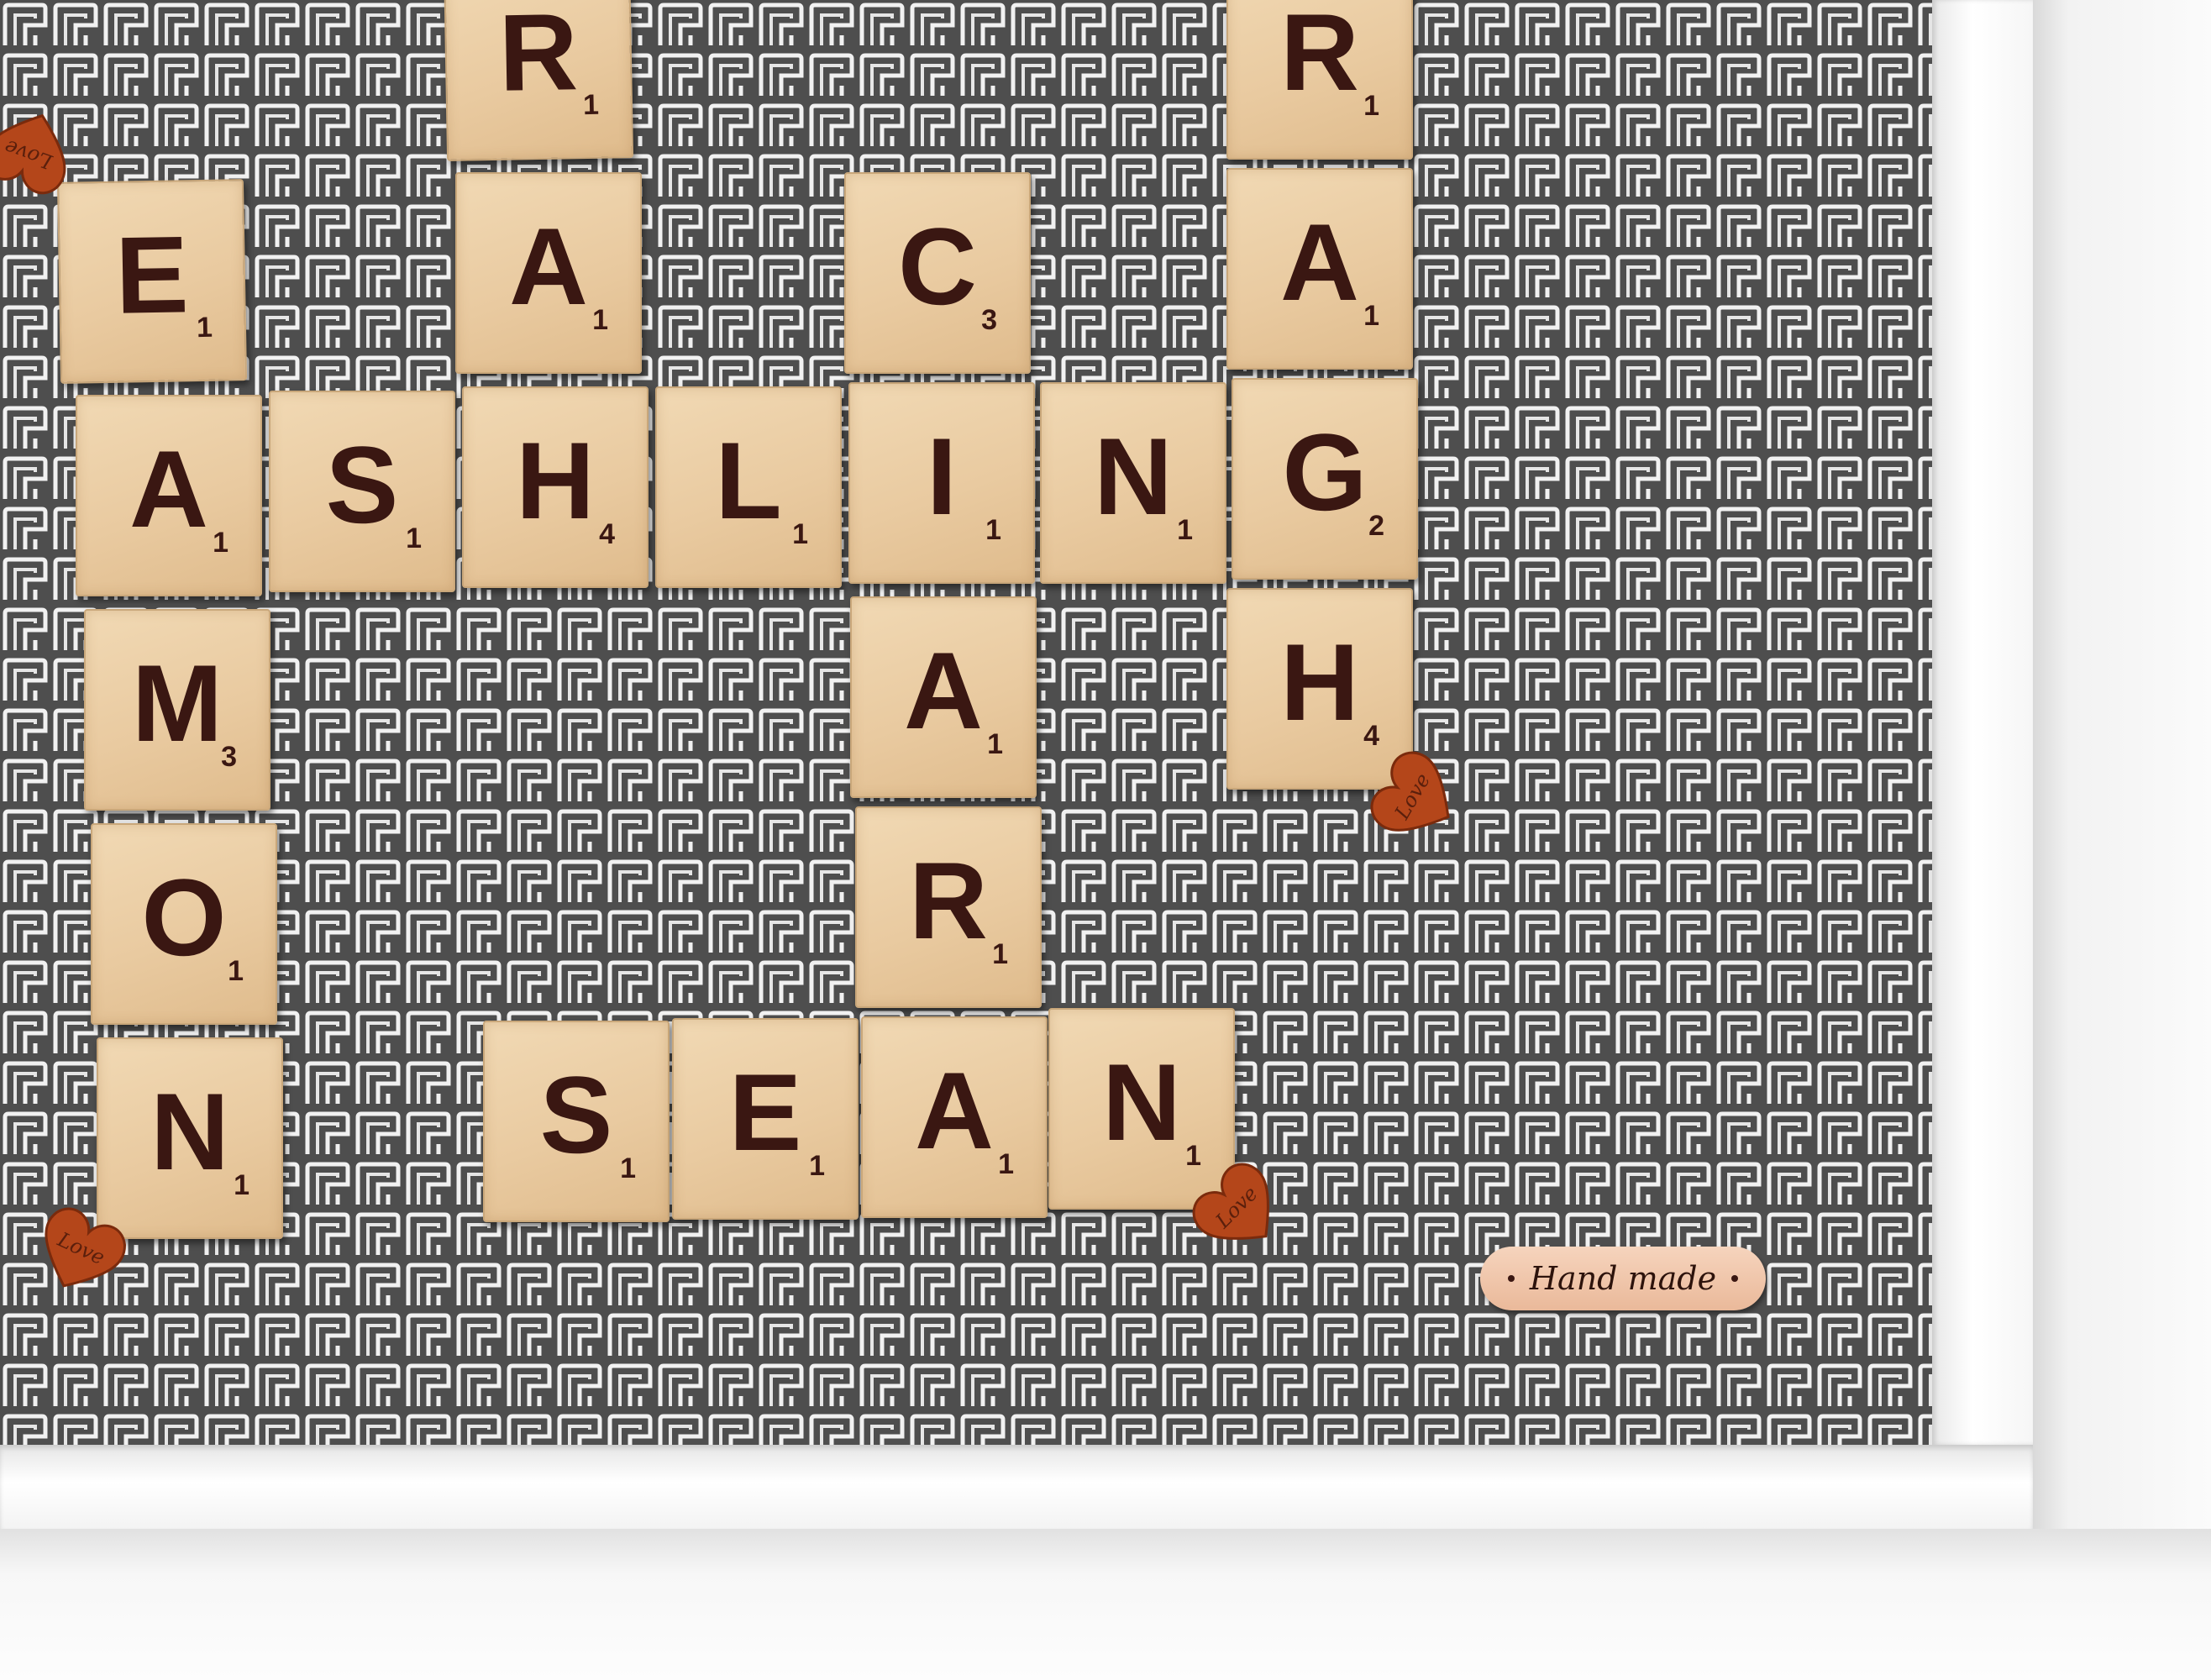 The height and width of the screenshot is (1680, 2211). What do you see at coordinates (1982, 722) in the screenshot?
I see `frame-inner-right-edge` at bounding box center [1982, 722].